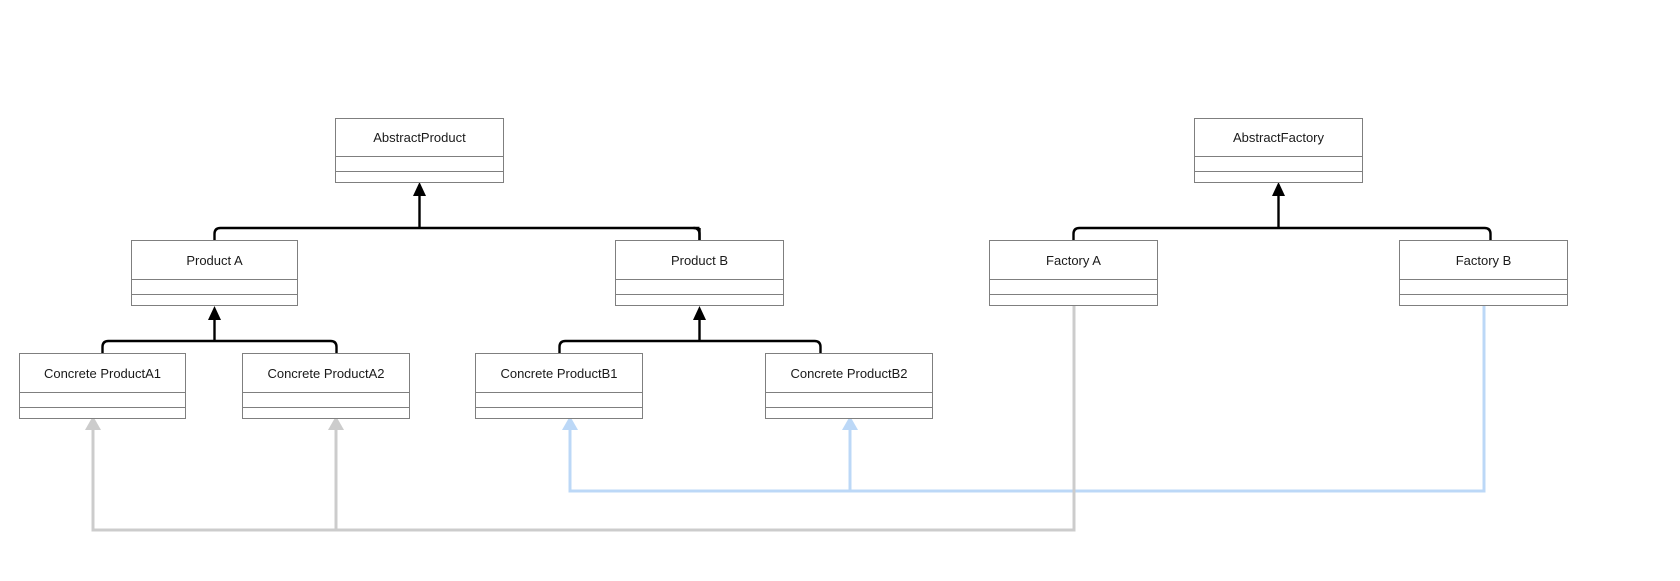 The image size is (1680, 581). What do you see at coordinates (102, 400) in the screenshot?
I see `class-attributes-concrete-product-a1` at bounding box center [102, 400].